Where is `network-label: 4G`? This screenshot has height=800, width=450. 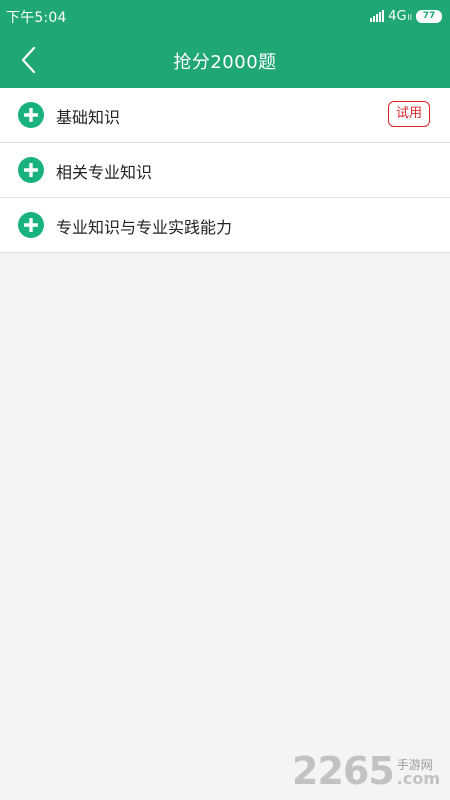
network-label: 4G is located at coordinates (397, 16).